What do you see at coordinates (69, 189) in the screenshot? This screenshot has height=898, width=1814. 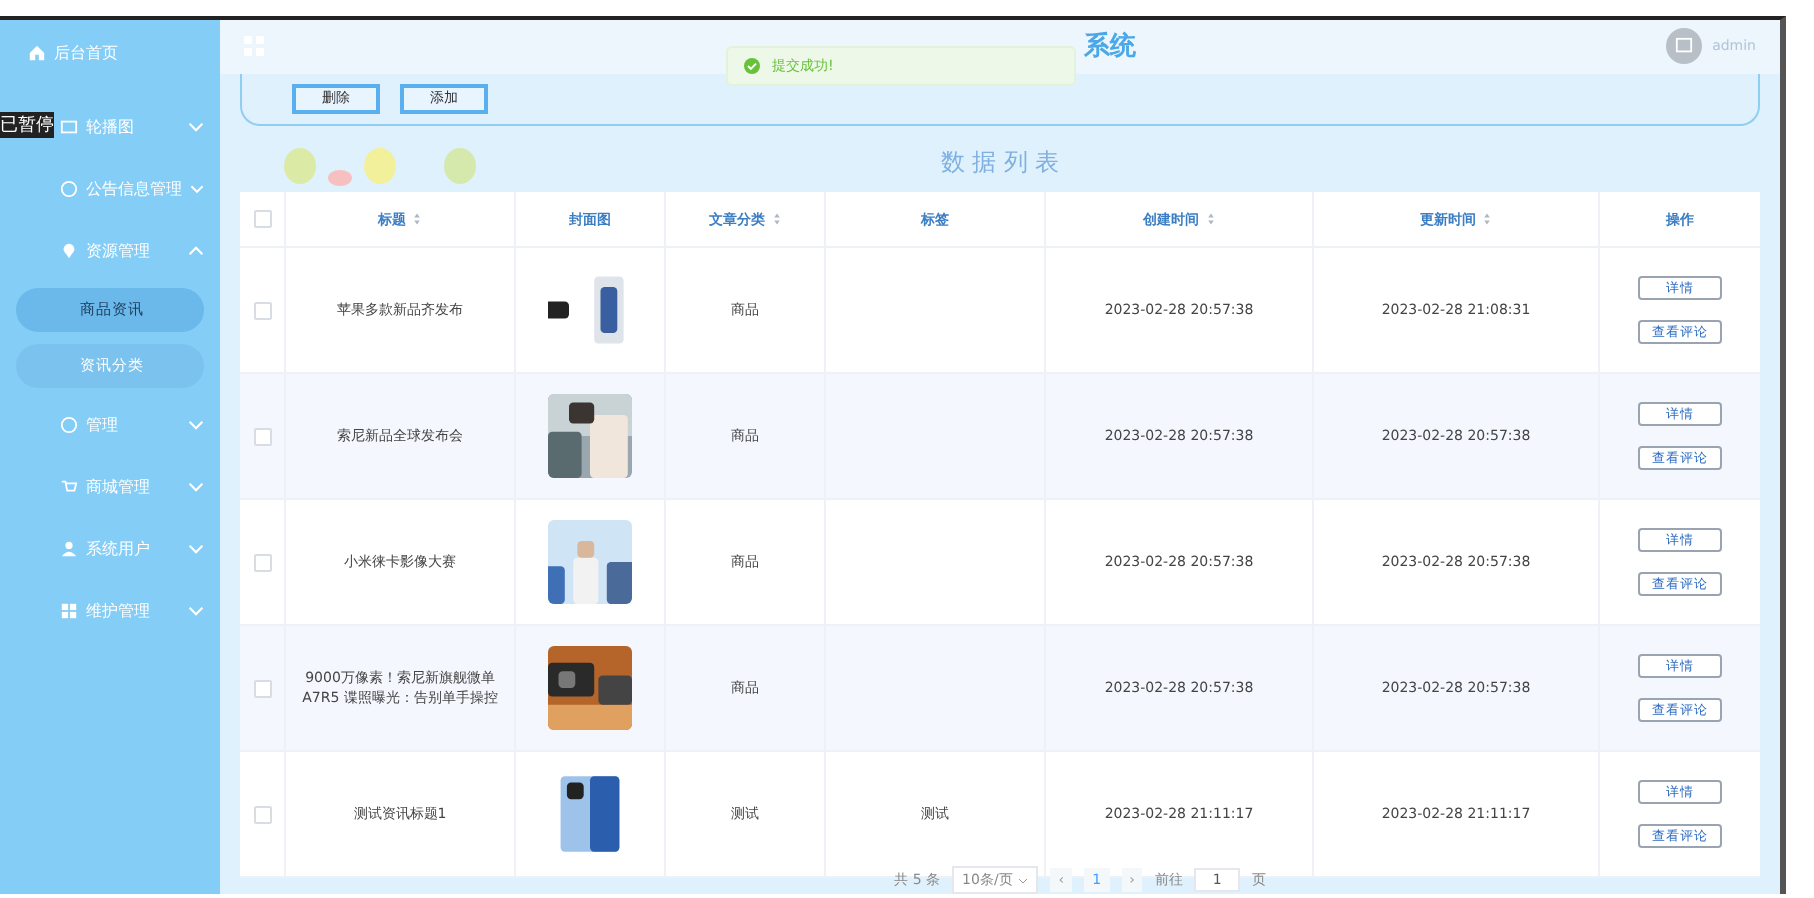 I see `info-icon` at bounding box center [69, 189].